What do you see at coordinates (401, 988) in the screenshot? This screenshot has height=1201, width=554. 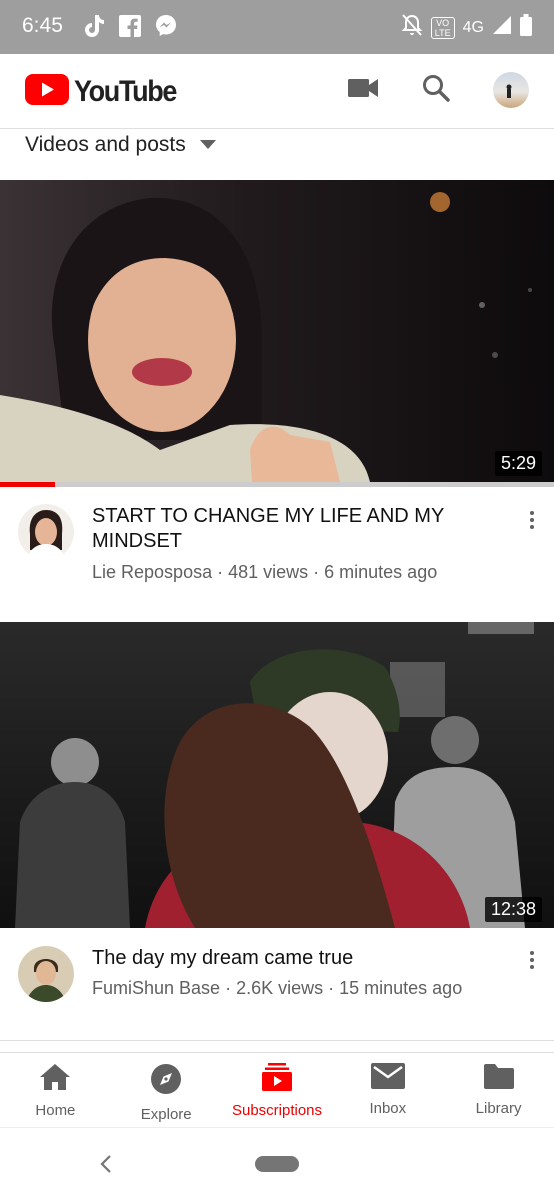 I see `upload-age: 15 minutes ago` at bounding box center [401, 988].